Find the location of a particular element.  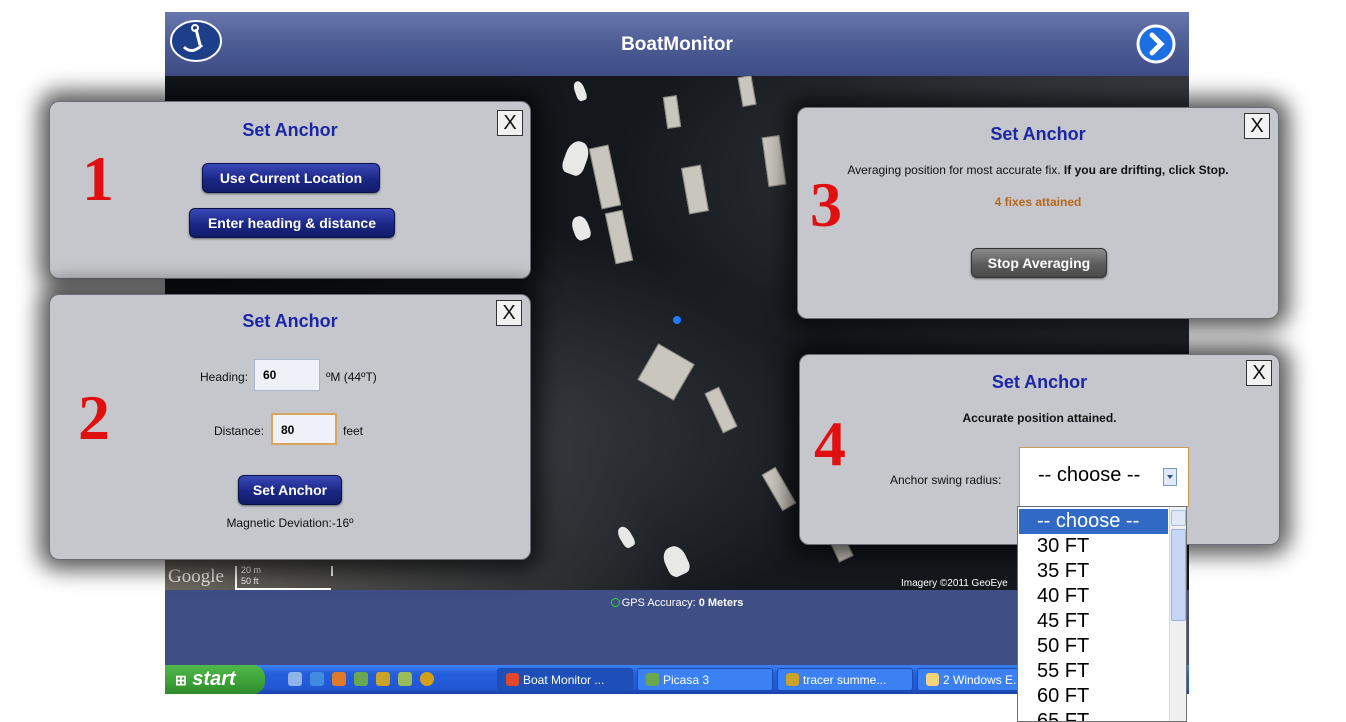

distance-label: Distance: is located at coordinates (239, 431).